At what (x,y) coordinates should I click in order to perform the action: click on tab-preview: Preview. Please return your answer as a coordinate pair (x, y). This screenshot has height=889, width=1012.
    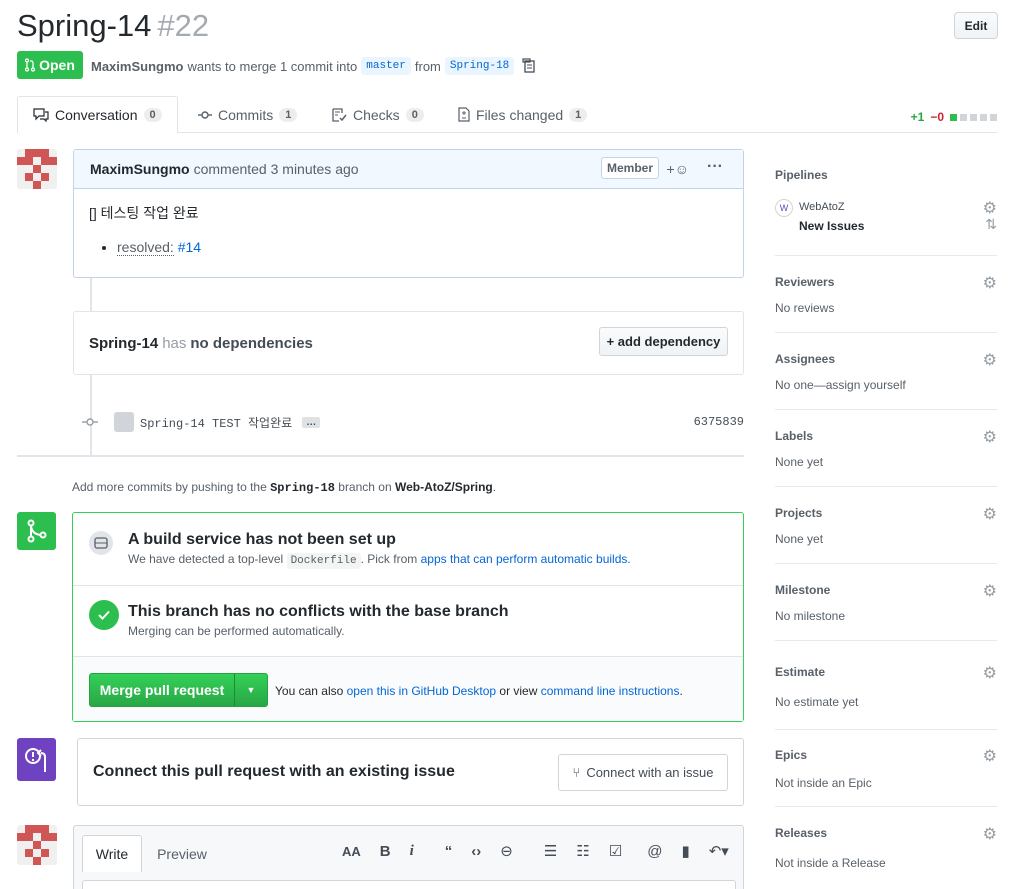
    Looking at the image, I should click on (182, 853).